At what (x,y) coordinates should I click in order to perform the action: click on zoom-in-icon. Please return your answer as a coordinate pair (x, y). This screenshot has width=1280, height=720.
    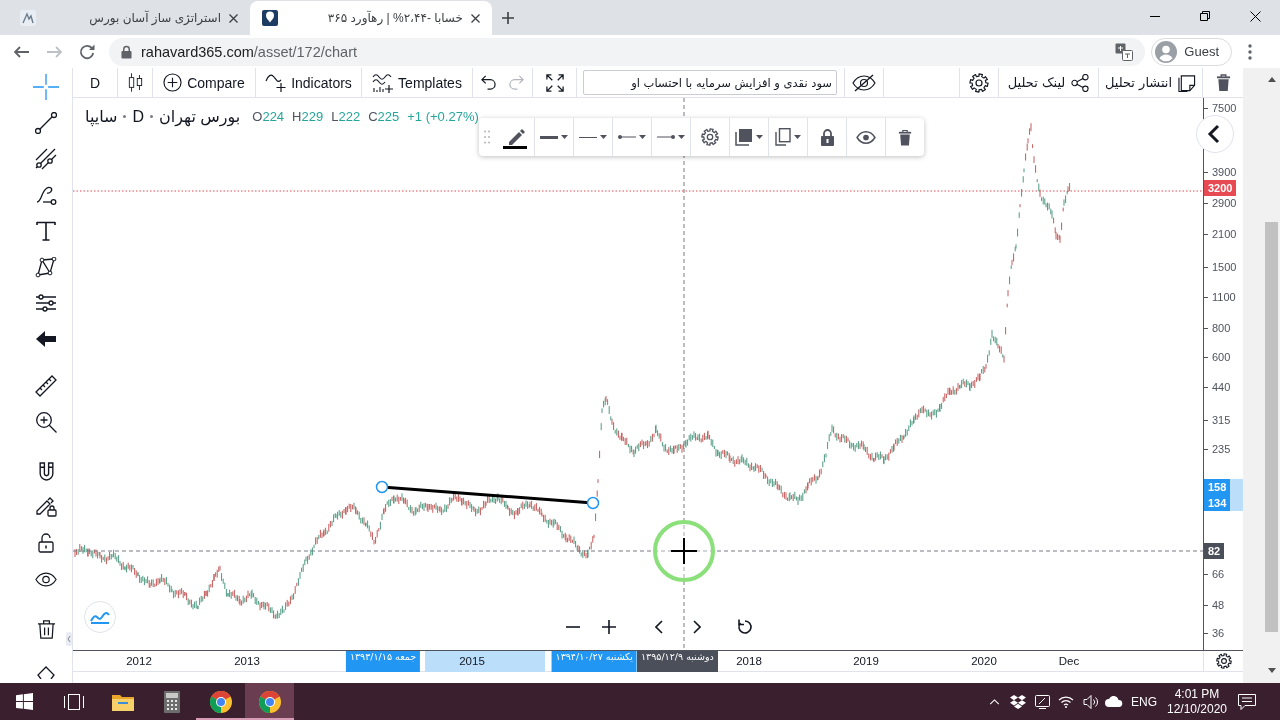
    Looking at the image, I should click on (46, 422).